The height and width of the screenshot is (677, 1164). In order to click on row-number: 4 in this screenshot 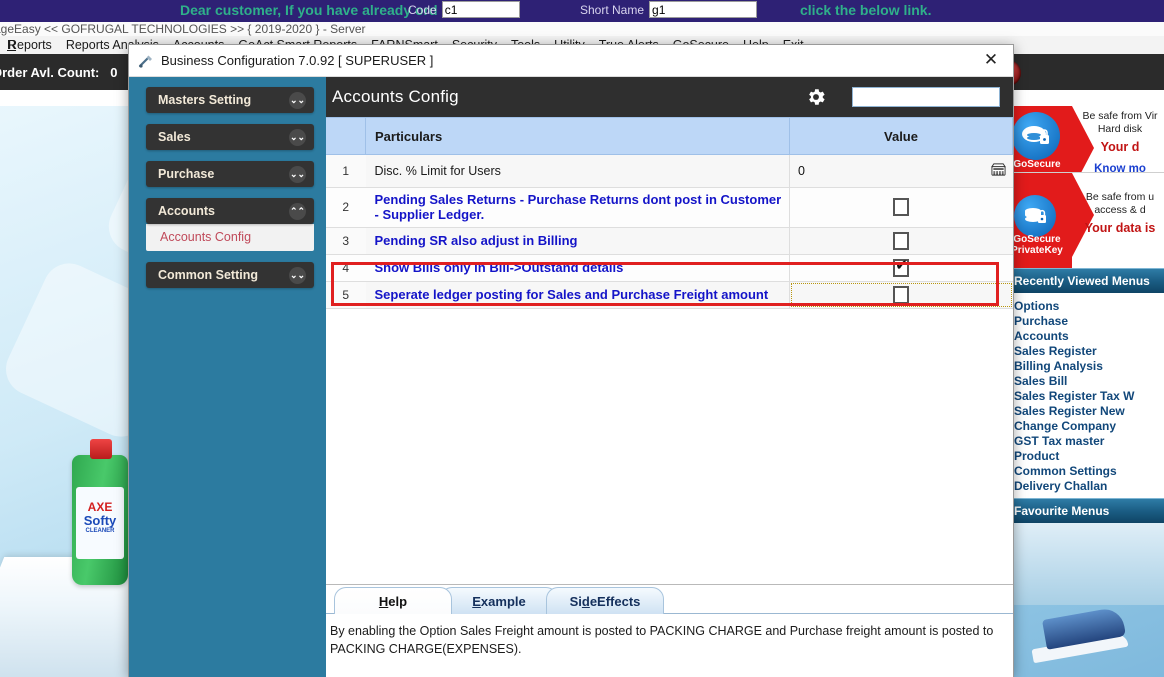, I will do `click(346, 268)`.